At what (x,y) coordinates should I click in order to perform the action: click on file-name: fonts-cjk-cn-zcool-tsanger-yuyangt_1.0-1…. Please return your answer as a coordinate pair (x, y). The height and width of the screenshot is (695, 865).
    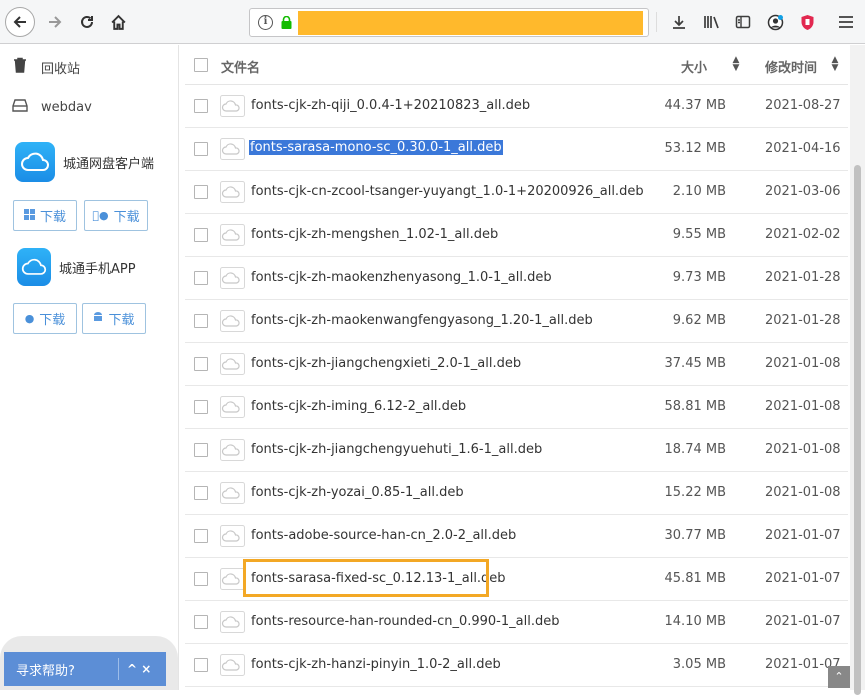
    Looking at the image, I should click on (447, 191).